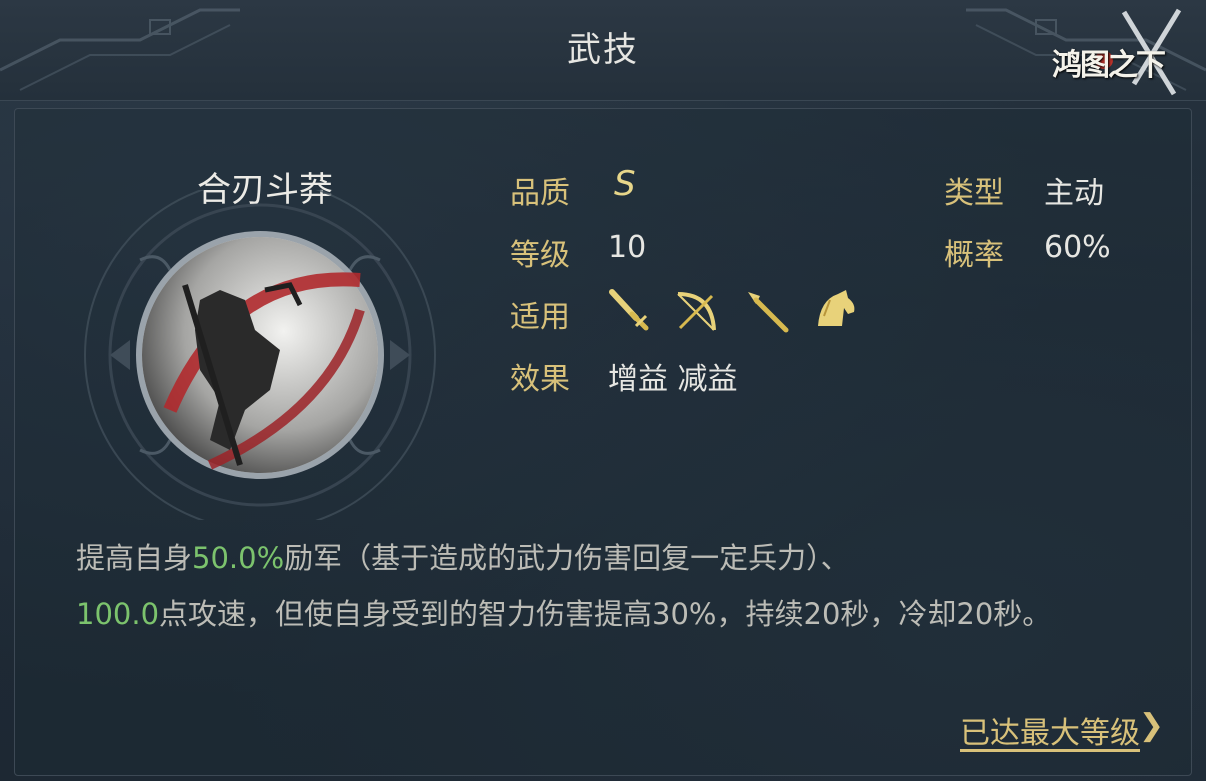  I want to click on desc-highlight-2: 100.0, so click(118, 614).